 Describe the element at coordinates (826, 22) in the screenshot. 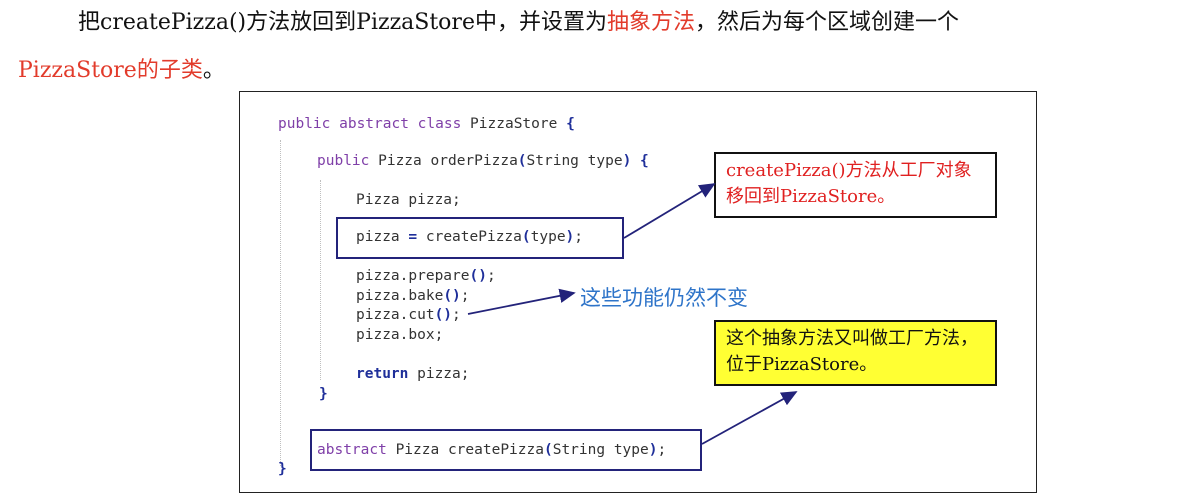

I see `paragraph-text: ，然后为每个区域创建一个` at that location.